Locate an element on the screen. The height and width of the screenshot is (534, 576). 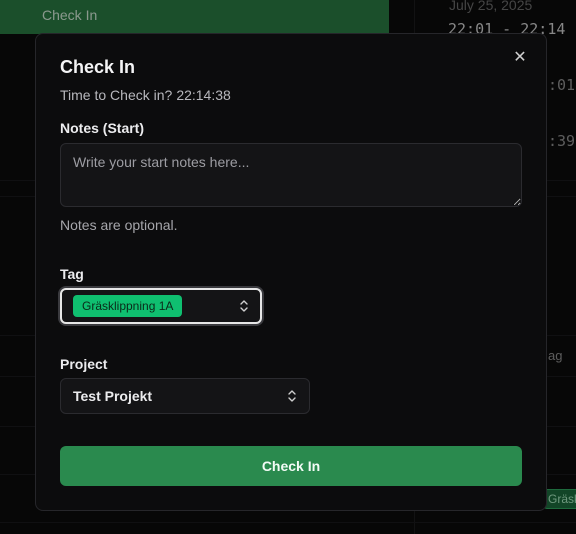
subtitle-prefix: Time to Check in? is located at coordinates (116, 95).